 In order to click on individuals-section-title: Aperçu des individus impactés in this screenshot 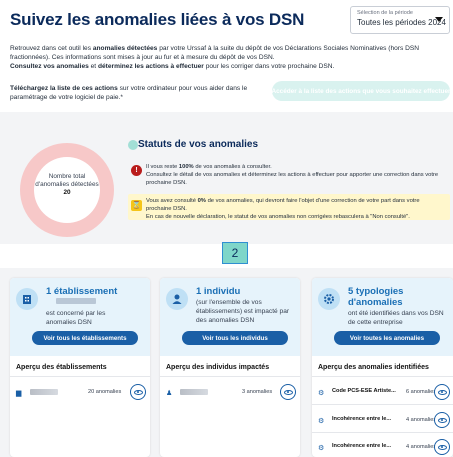, I will do `click(218, 367)`.